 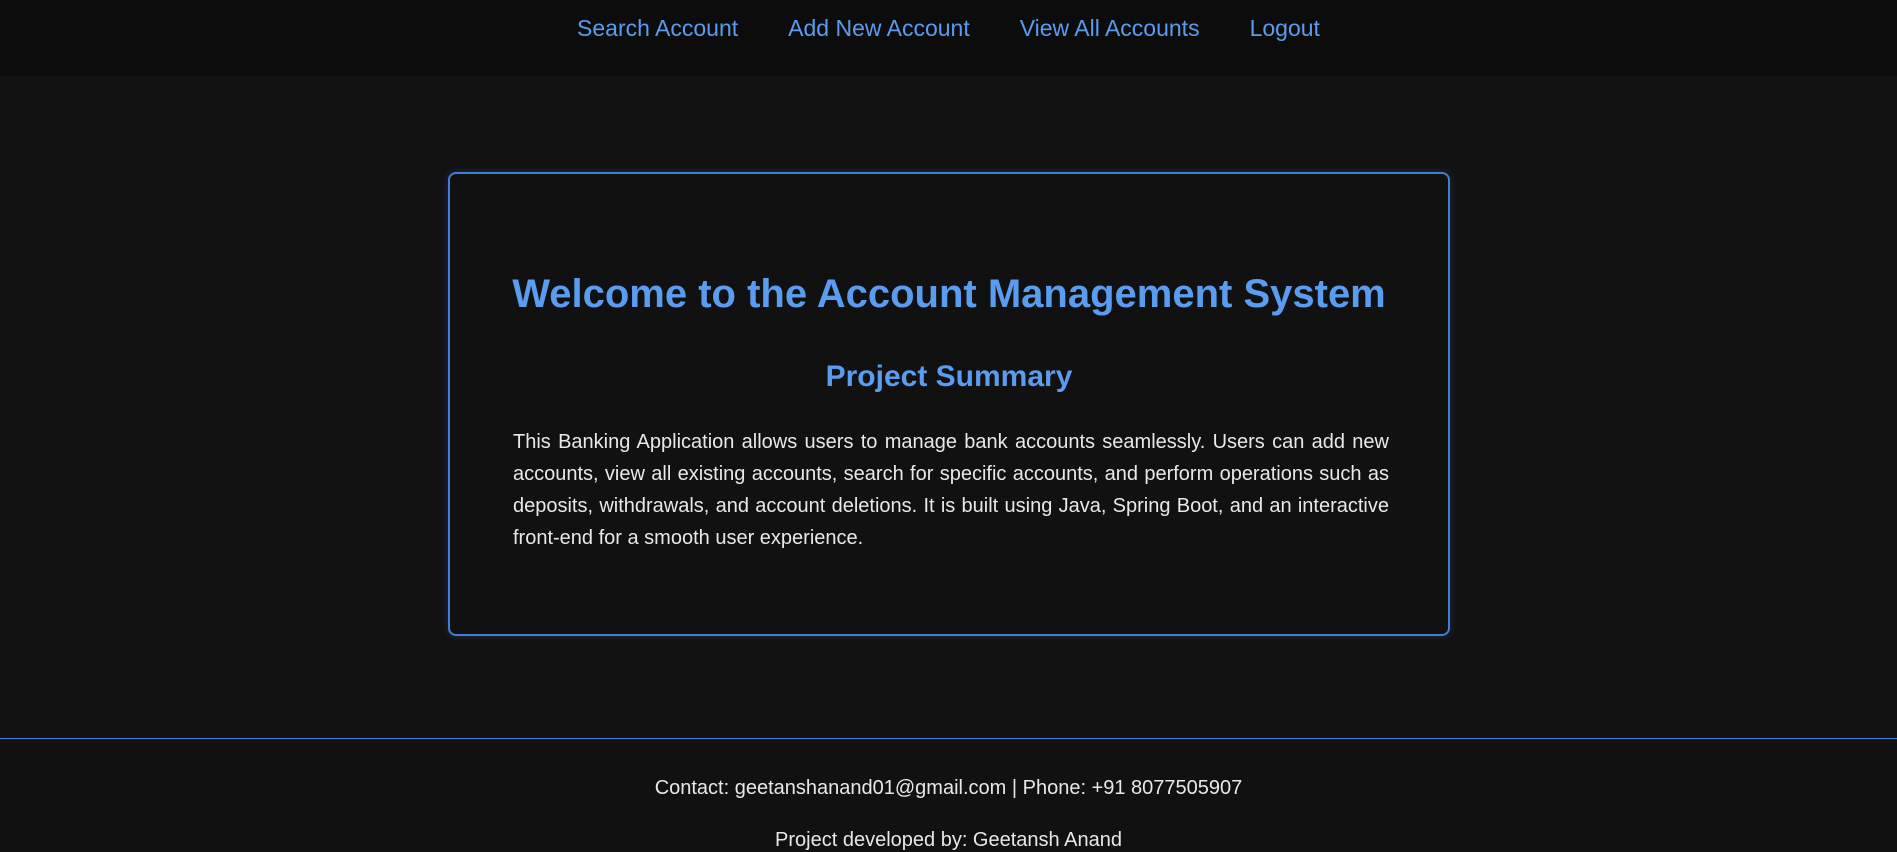 I want to click on footer-credit: Project developed by: Geetansh Anand, so click(x=948, y=840).